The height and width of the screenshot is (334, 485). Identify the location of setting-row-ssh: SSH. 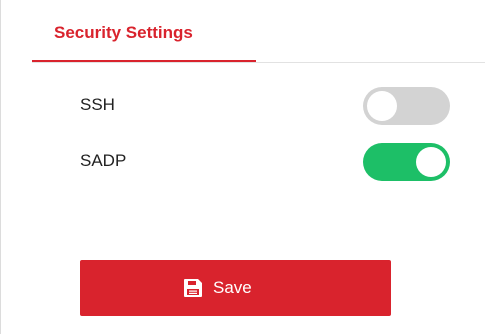
(265, 106).